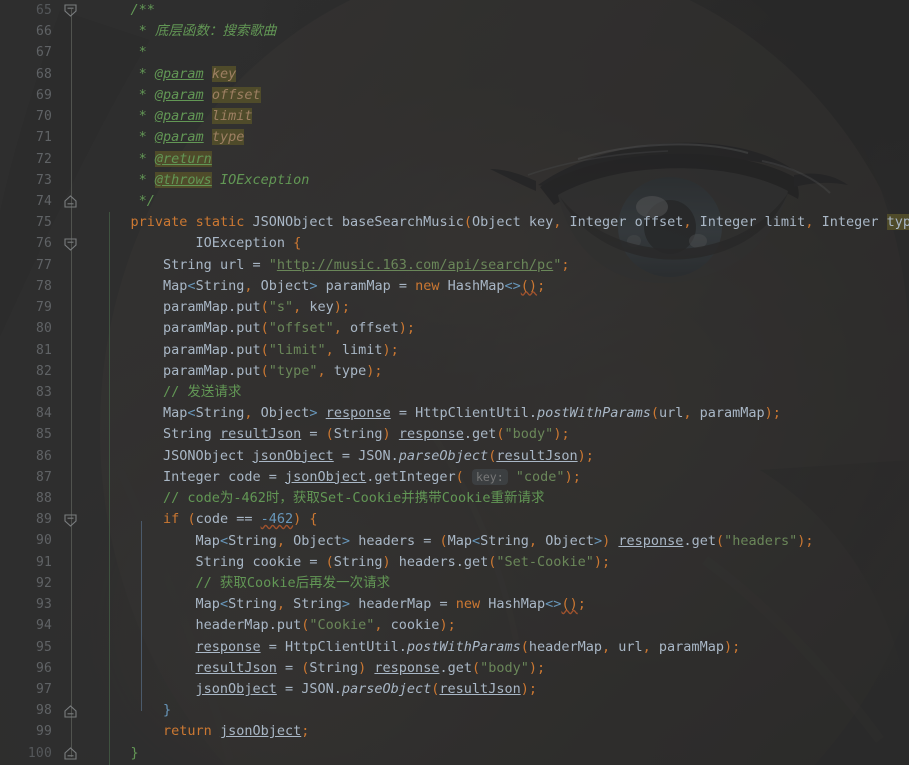 The width and height of the screenshot is (909, 765). What do you see at coordinates (503, 710) in the screenshot?
I see `code-line-98: }` at bounding box center [503, 710].